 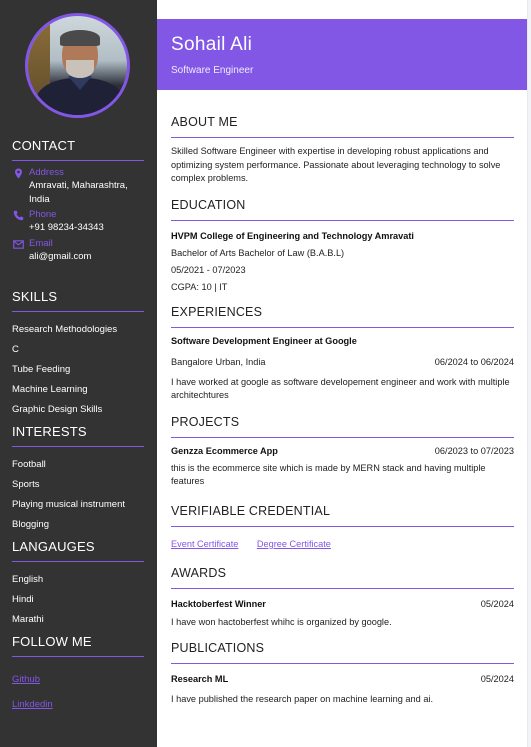 What do you see at coordinates (60, 256) in the screenshot?
I see `email-value: ali@gmail.com` at bounding box center [60, 256].